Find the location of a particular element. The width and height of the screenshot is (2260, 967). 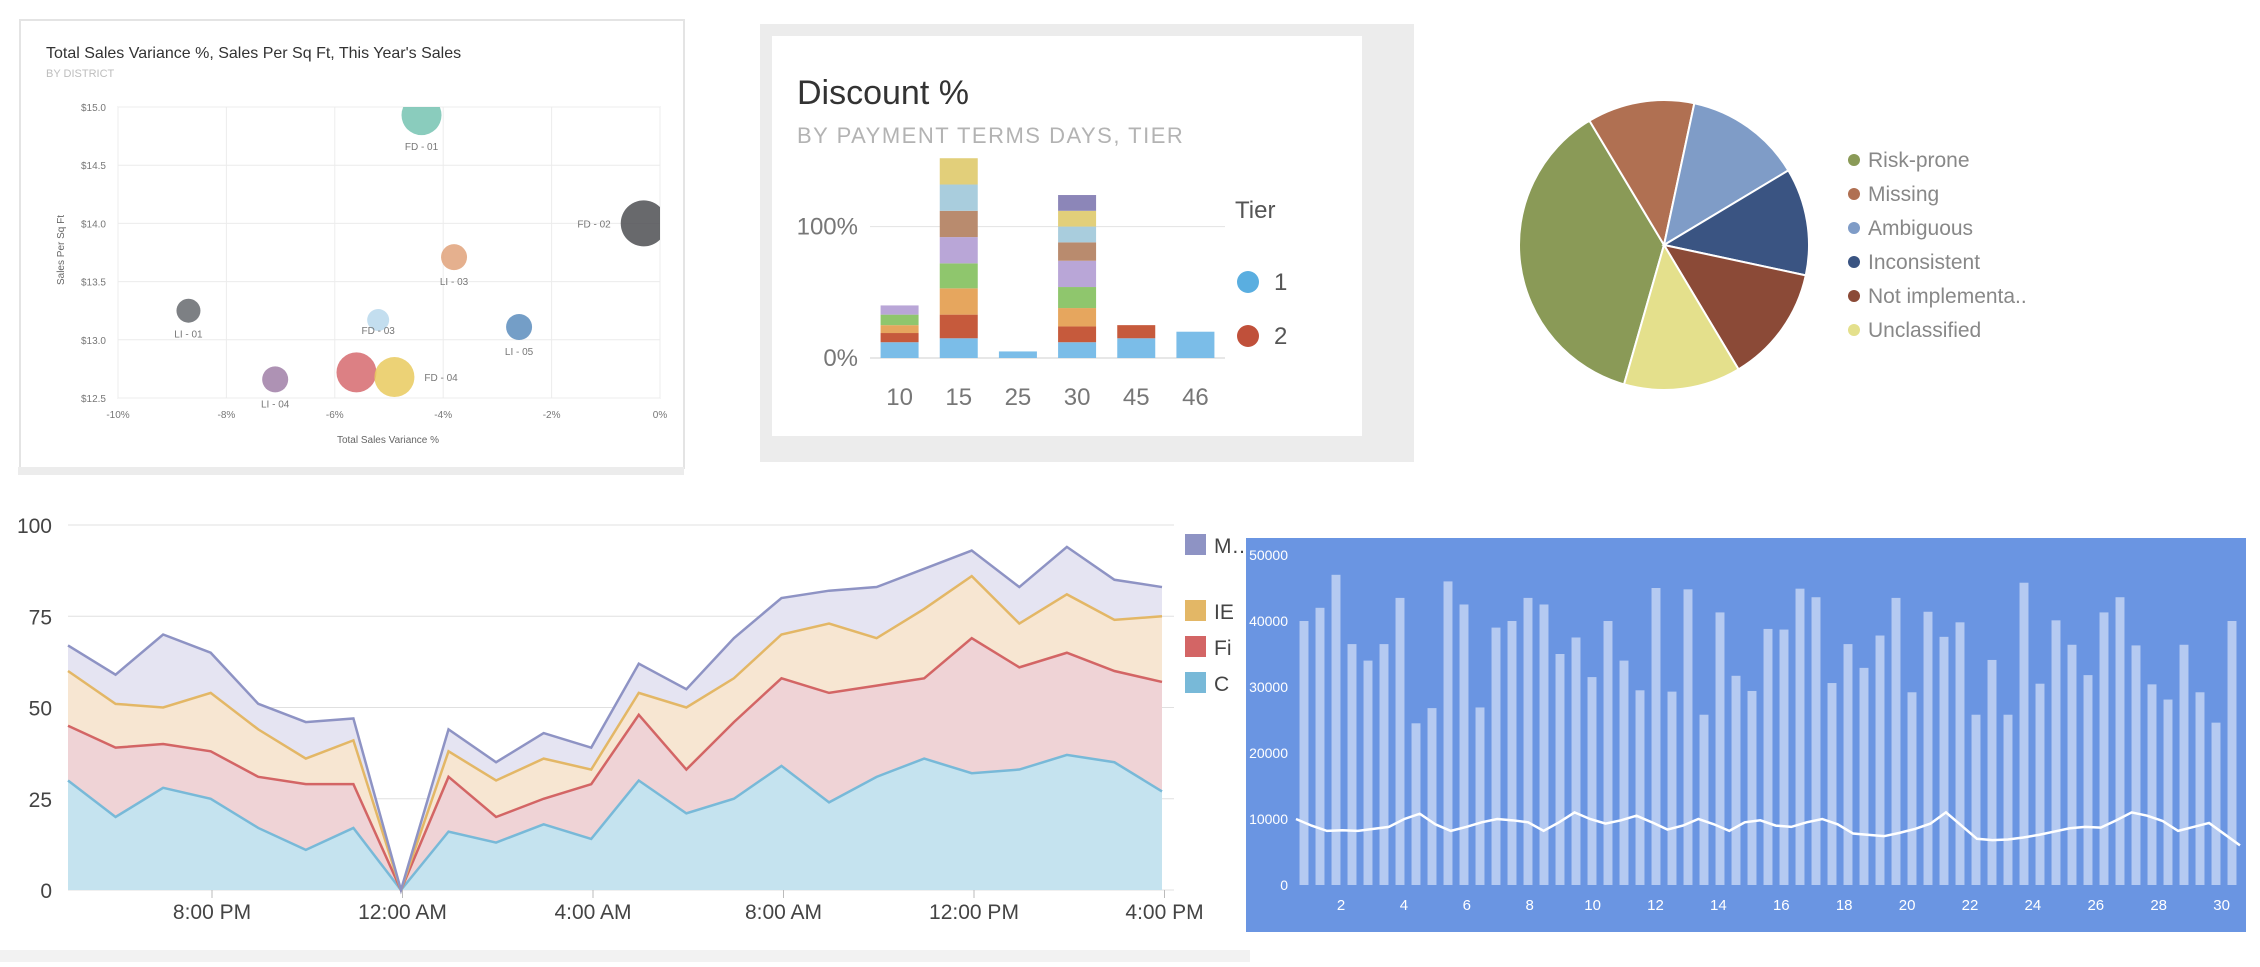

bubble-y-tick-label: $14.5 is located at coordinates (93, 166).